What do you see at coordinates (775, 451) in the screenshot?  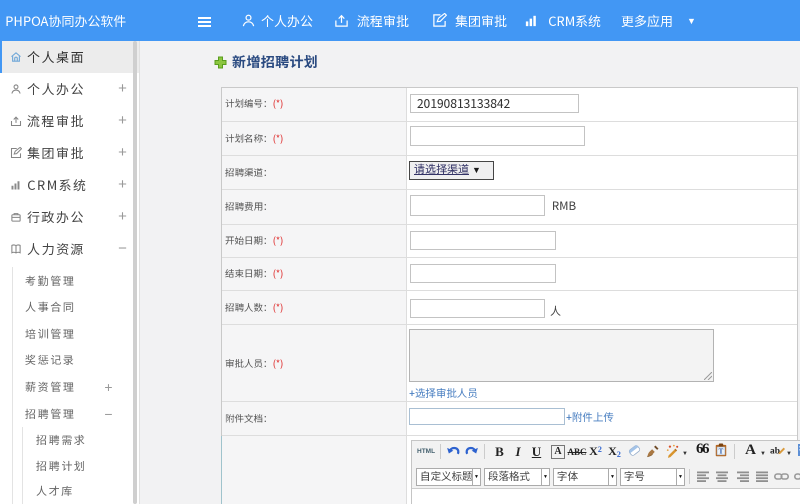 I see `svg-text: ab` at bounding box center [775, 451].